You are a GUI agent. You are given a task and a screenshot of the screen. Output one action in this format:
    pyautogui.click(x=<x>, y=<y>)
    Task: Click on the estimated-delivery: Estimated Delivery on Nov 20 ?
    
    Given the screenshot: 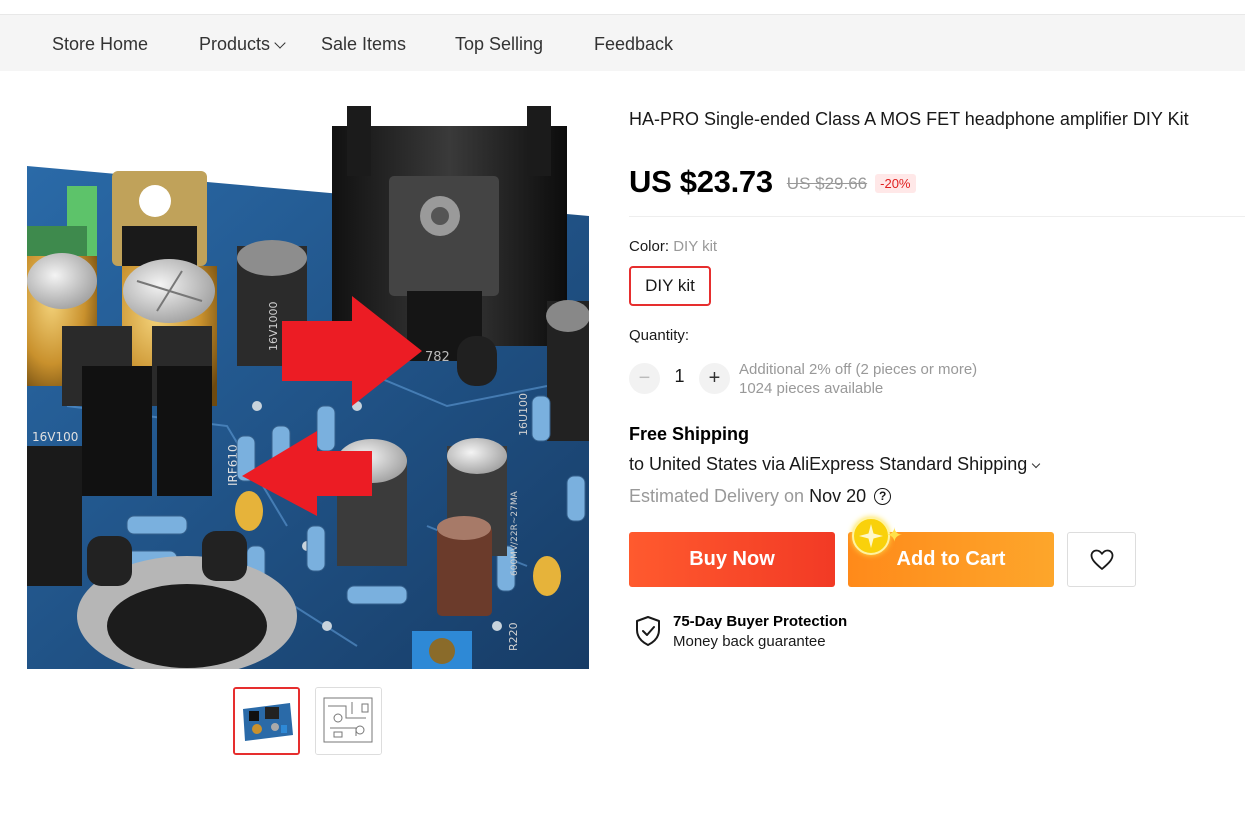 What is the action you would take?
    pyautogui.click(x=760, y=496)
    